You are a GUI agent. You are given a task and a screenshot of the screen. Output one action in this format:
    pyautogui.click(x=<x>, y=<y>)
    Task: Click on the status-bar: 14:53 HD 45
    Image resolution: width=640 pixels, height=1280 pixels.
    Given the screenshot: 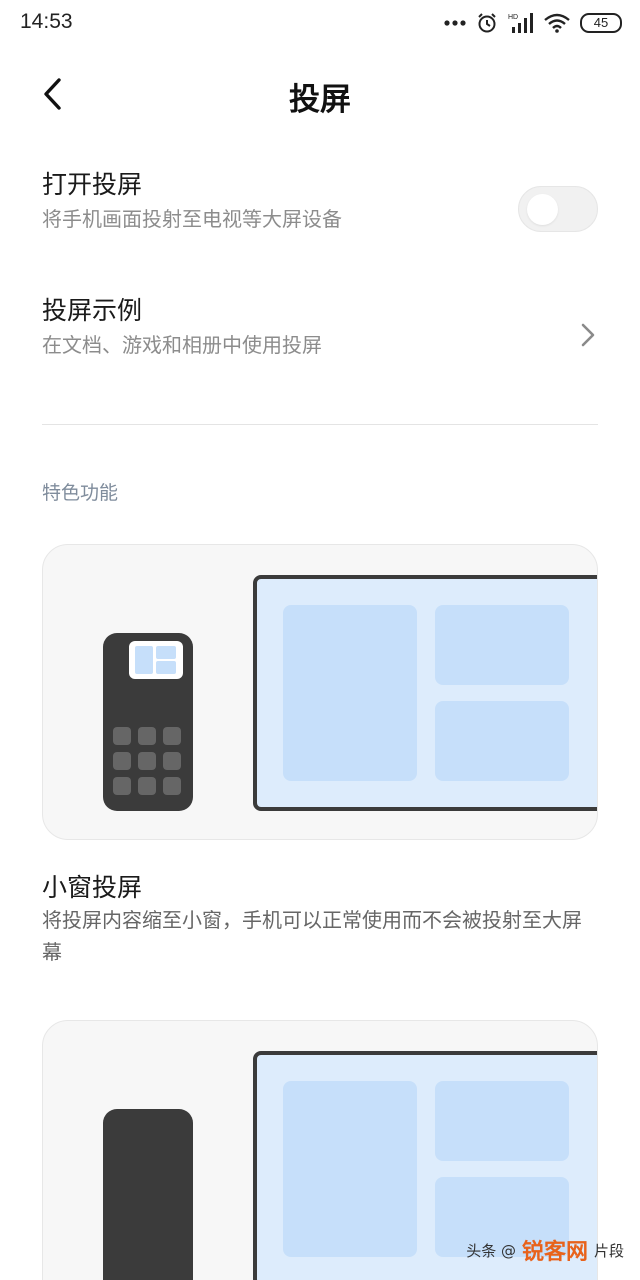 What is the action you would take?
    pyautogui.click(x=320, y=22)
    